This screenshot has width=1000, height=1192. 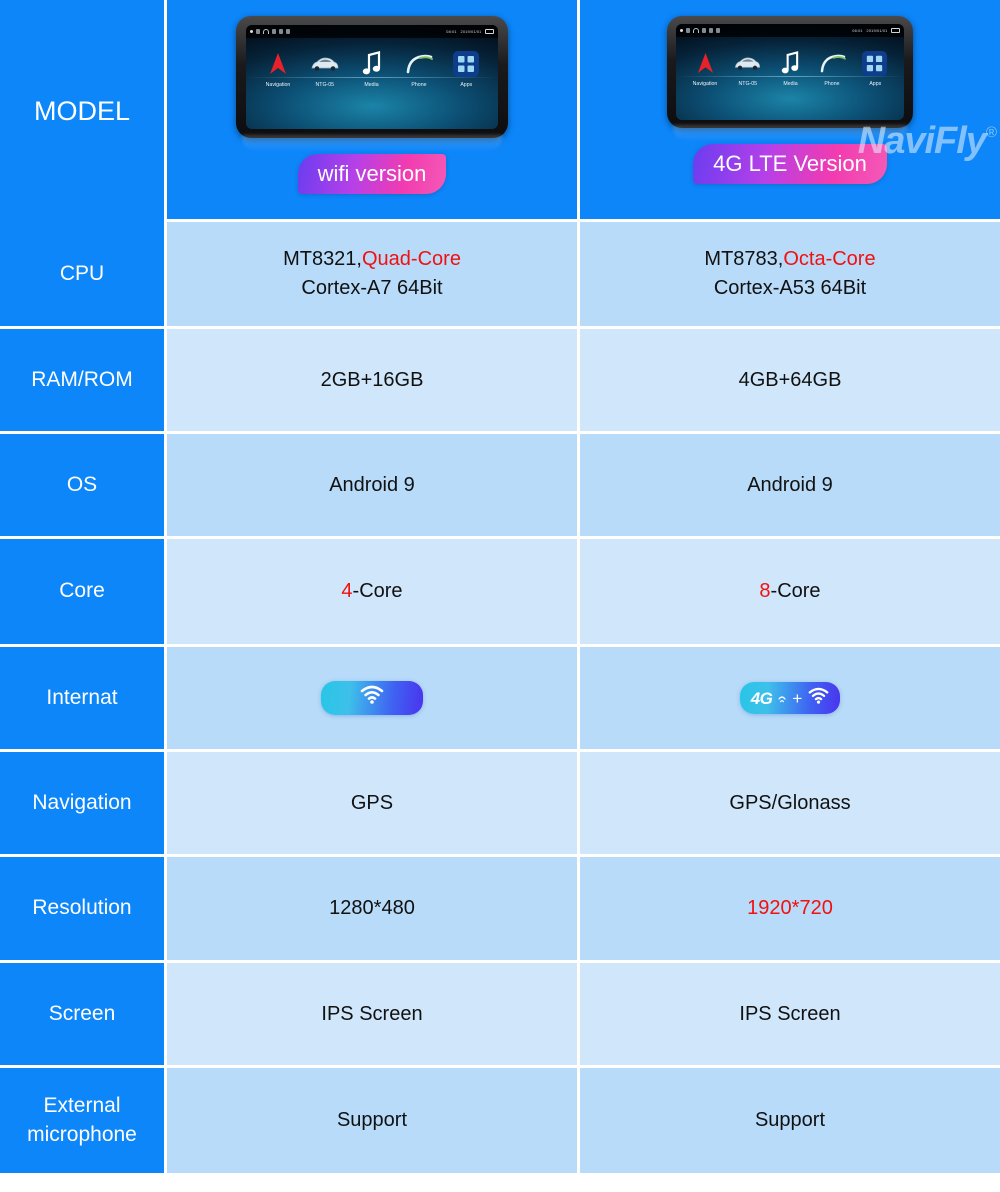 I want to click on row-label-text: Screen, so click(x=82, y=1013).